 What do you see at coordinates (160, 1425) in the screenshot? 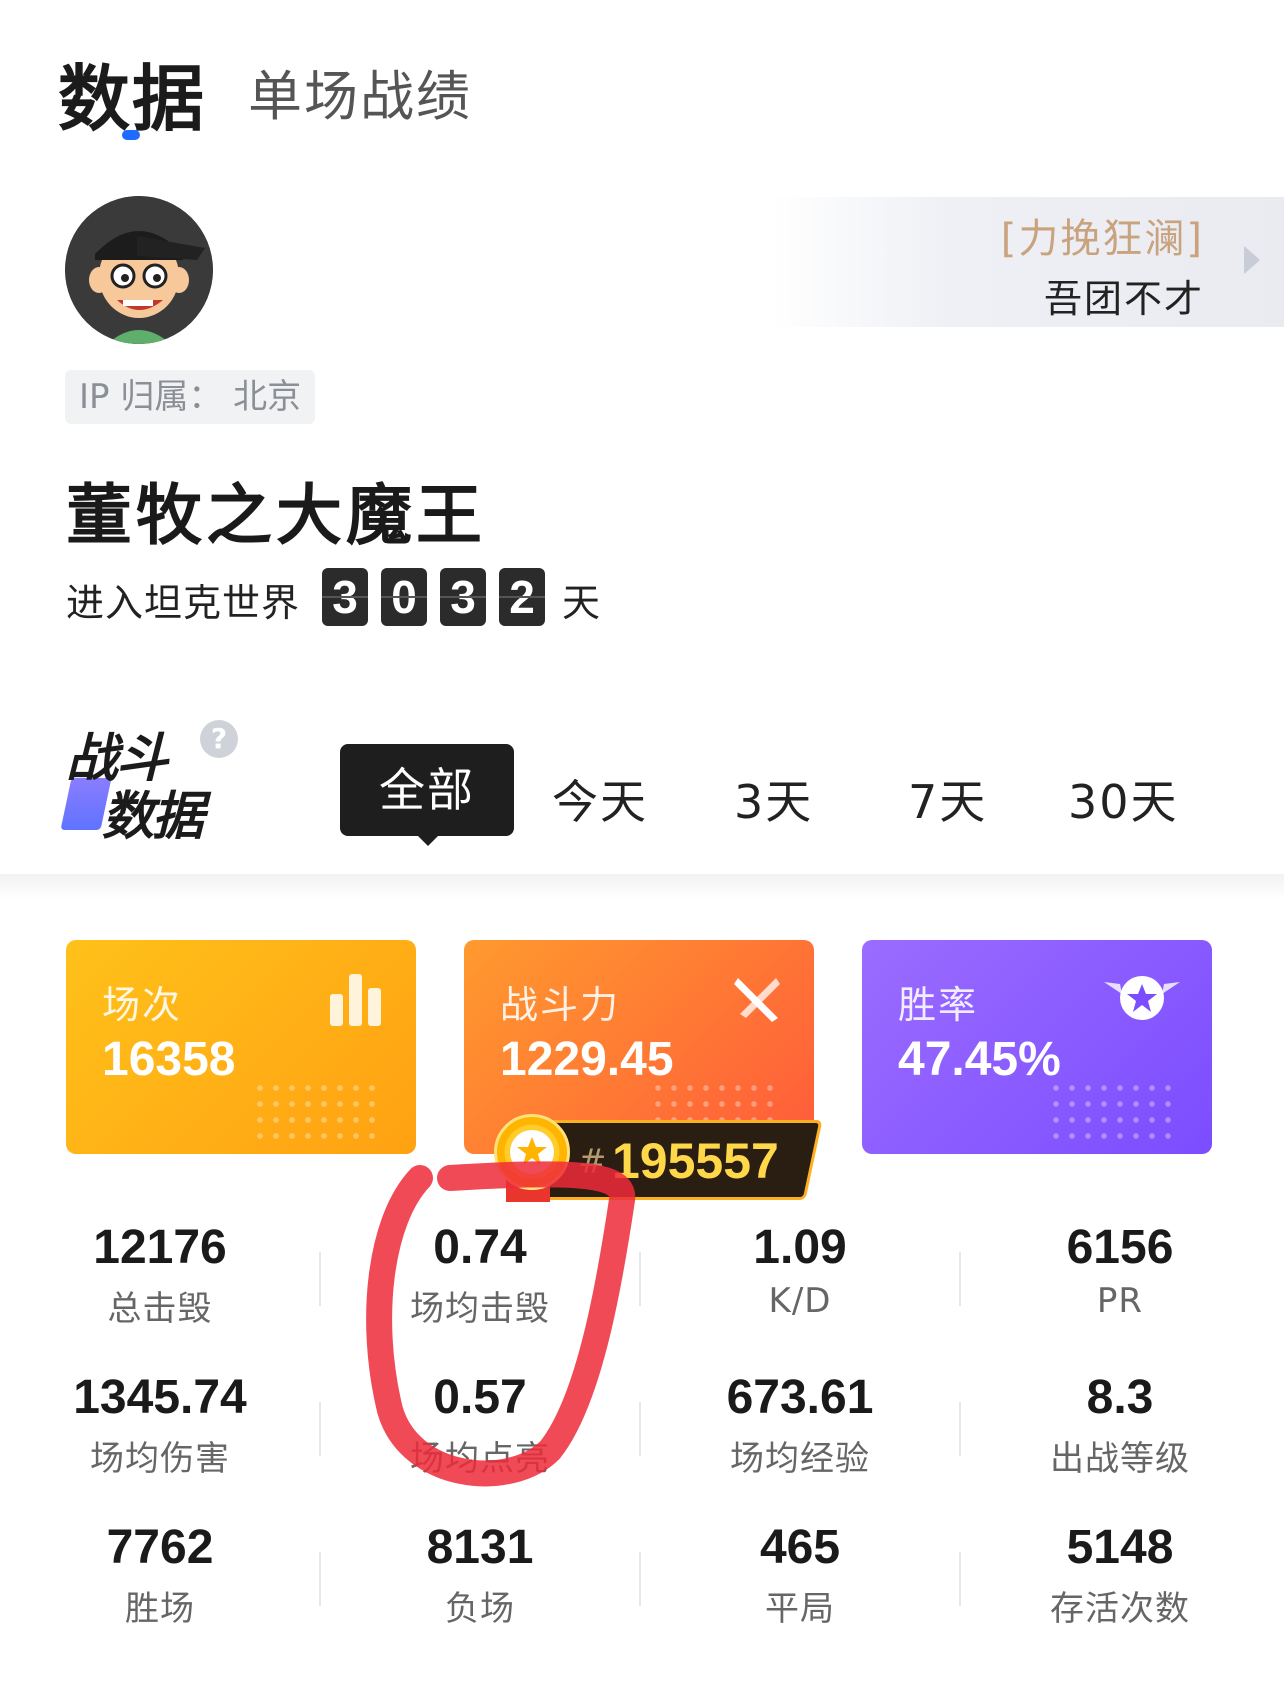
I see `stat-avg-damage: 1345.74 场均伤害` at bounding box center [160, 1425].